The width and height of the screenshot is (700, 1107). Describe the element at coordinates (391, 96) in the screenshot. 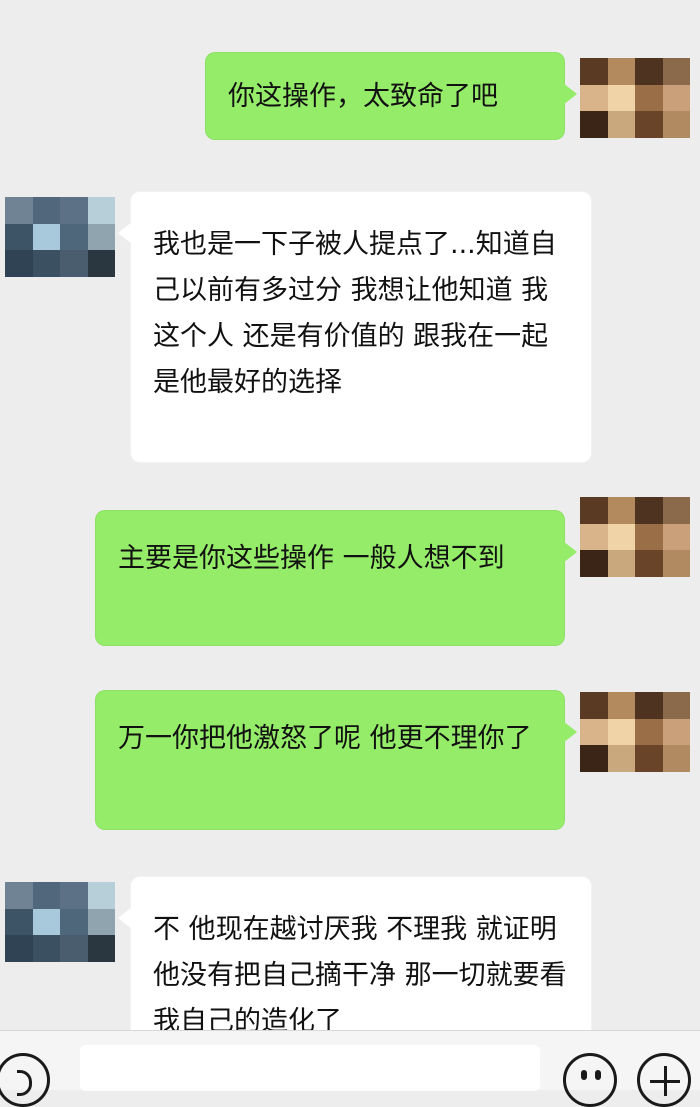

I see `message-bubble-outgoing: 你这操作，太致命了吧` at that location.